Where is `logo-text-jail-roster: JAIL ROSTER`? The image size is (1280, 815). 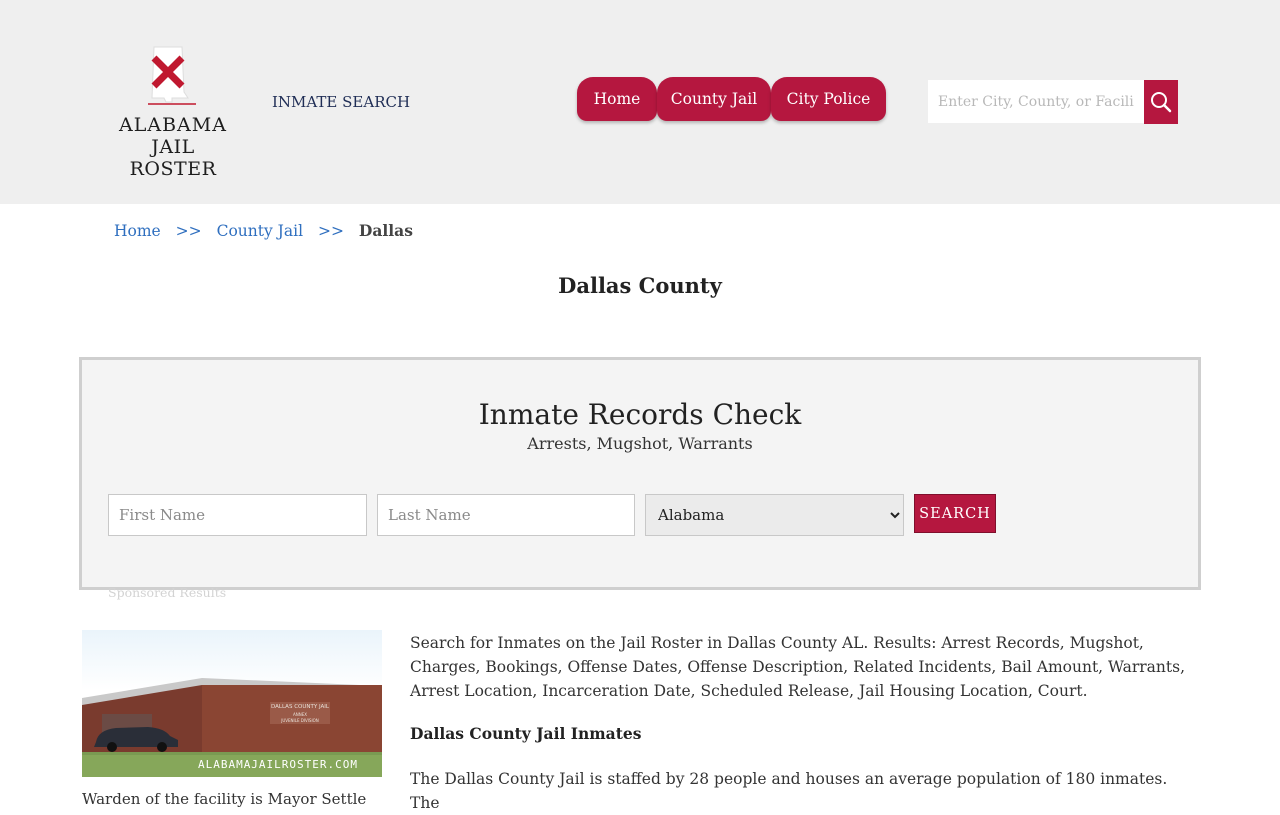
logo-text-jail-roster: JAIL ROSTER is located at coordinates (173, 158).